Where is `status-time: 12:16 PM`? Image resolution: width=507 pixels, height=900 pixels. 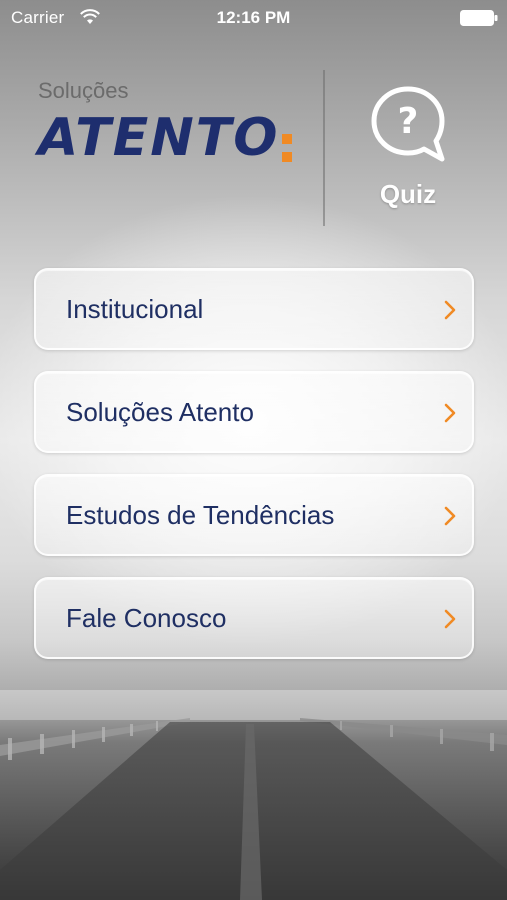
status-time: 12:16 PM is located at coordinates (253, 17).